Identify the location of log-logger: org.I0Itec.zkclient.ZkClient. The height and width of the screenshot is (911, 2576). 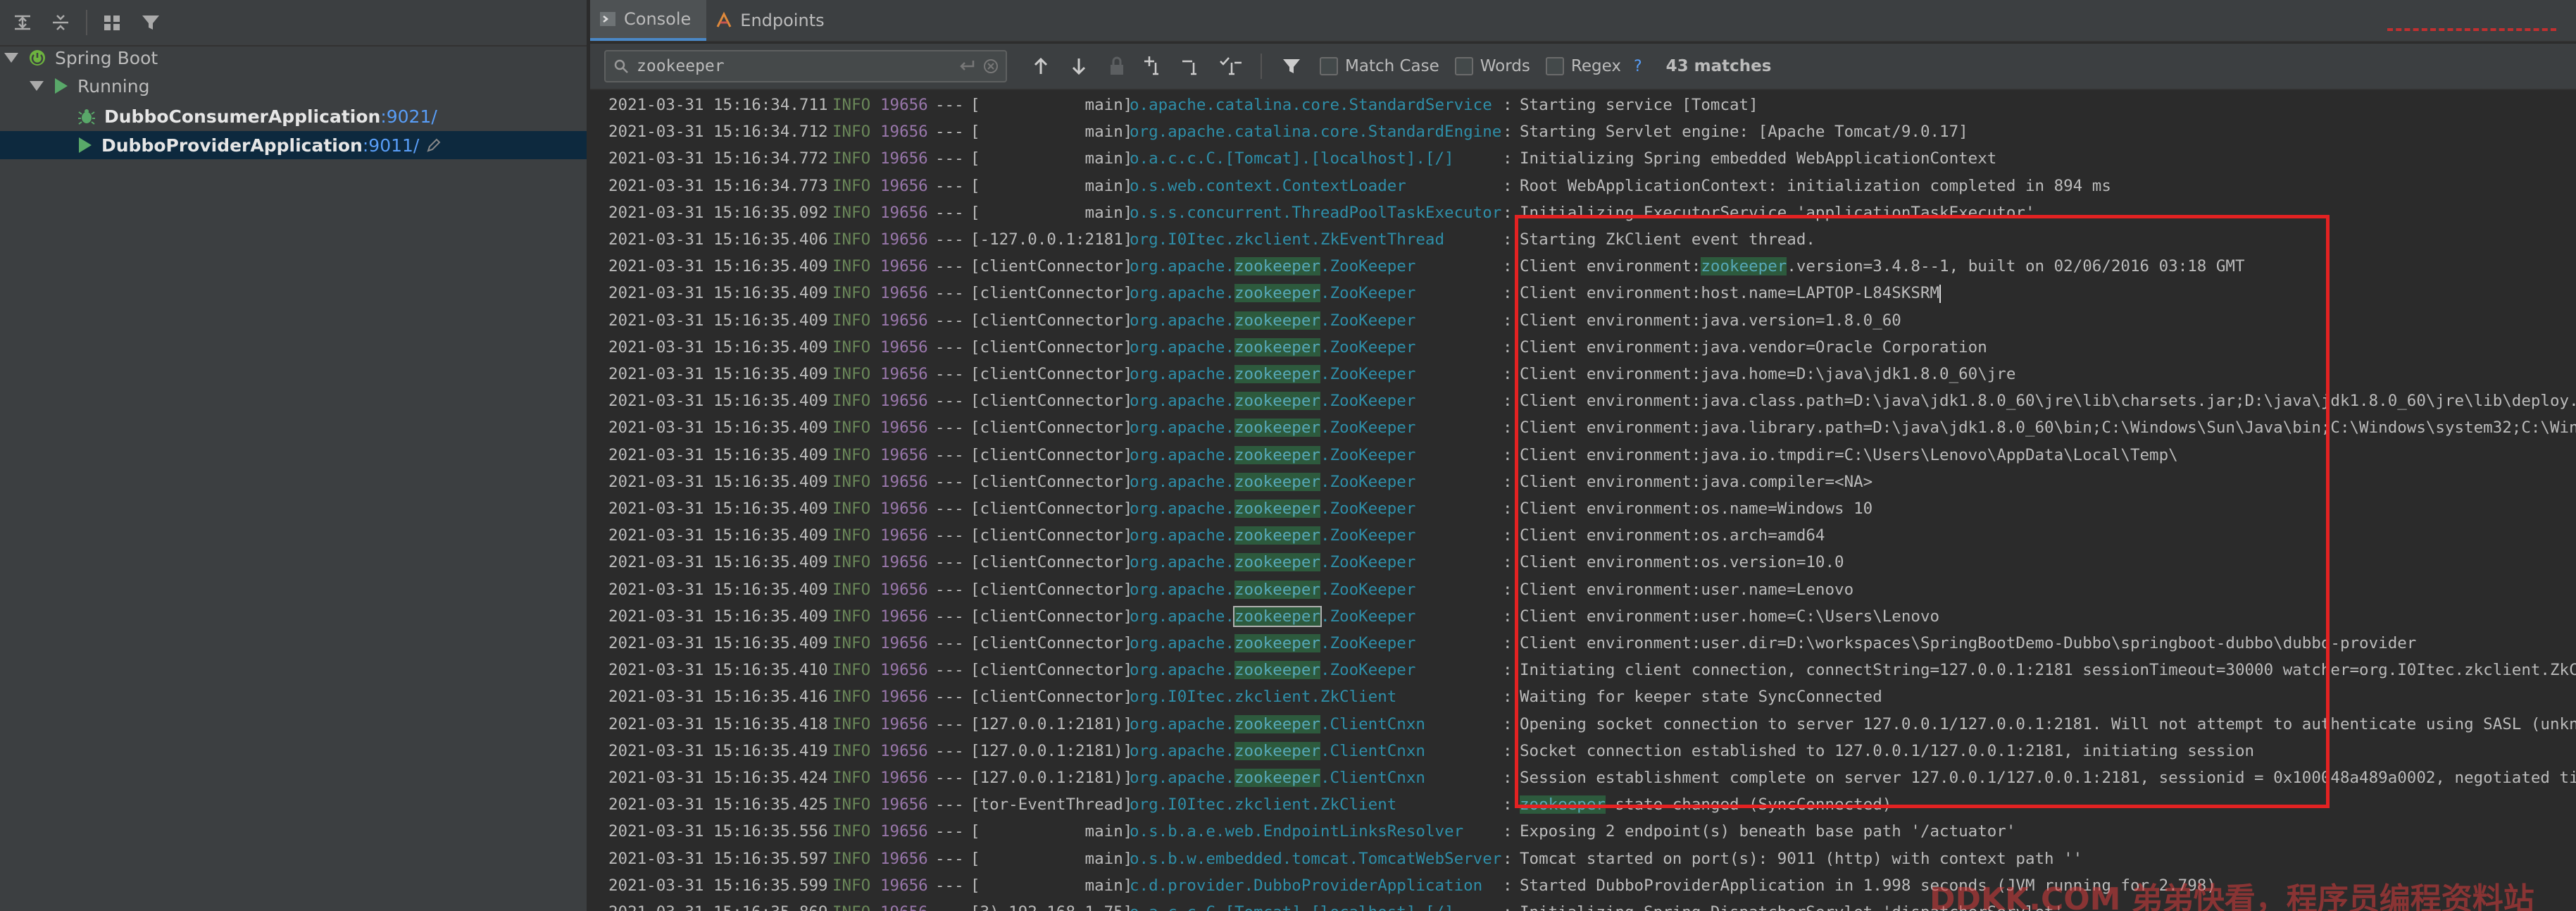
(1263, 698).